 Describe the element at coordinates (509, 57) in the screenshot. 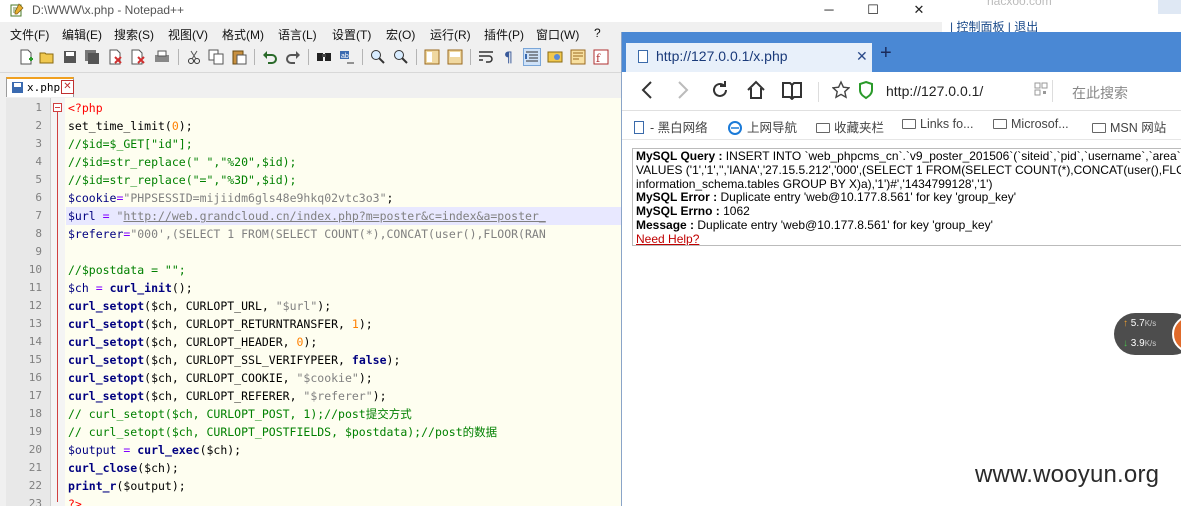

I see `show-all-chars-icon: ¶` at that location.